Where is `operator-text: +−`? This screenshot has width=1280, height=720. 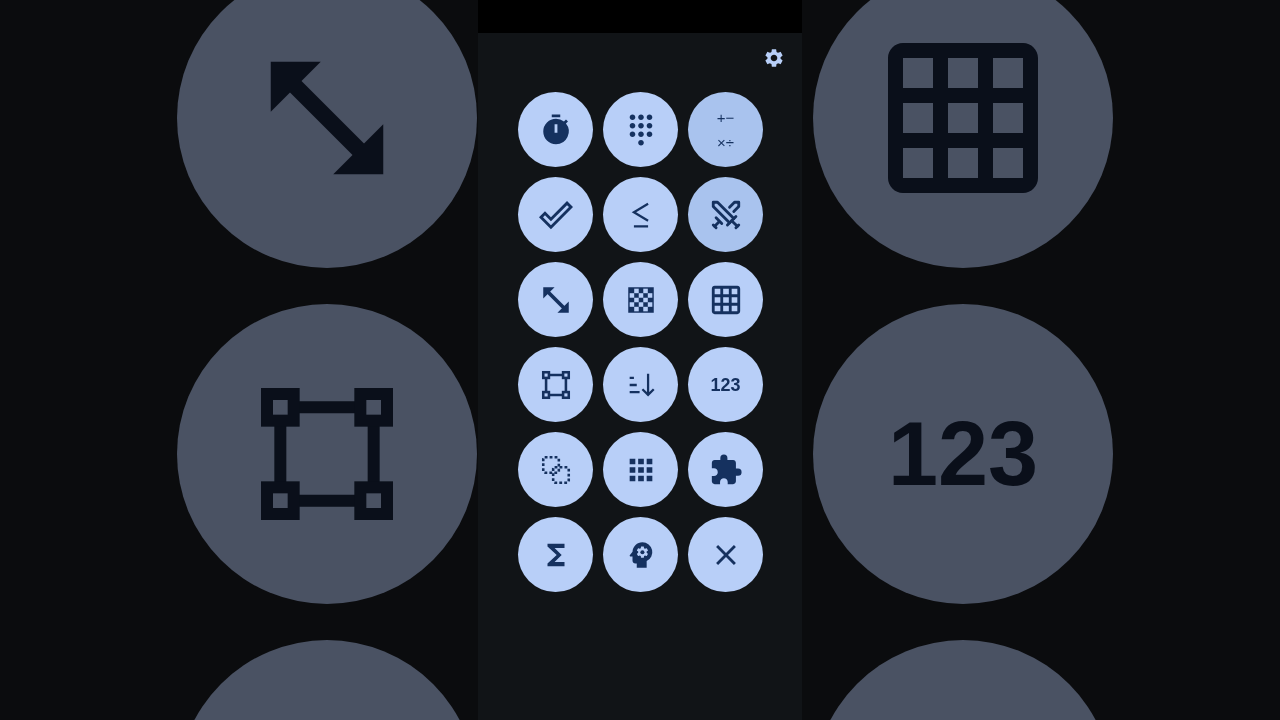
operator-text: +− is located at coordinates (725, 117).